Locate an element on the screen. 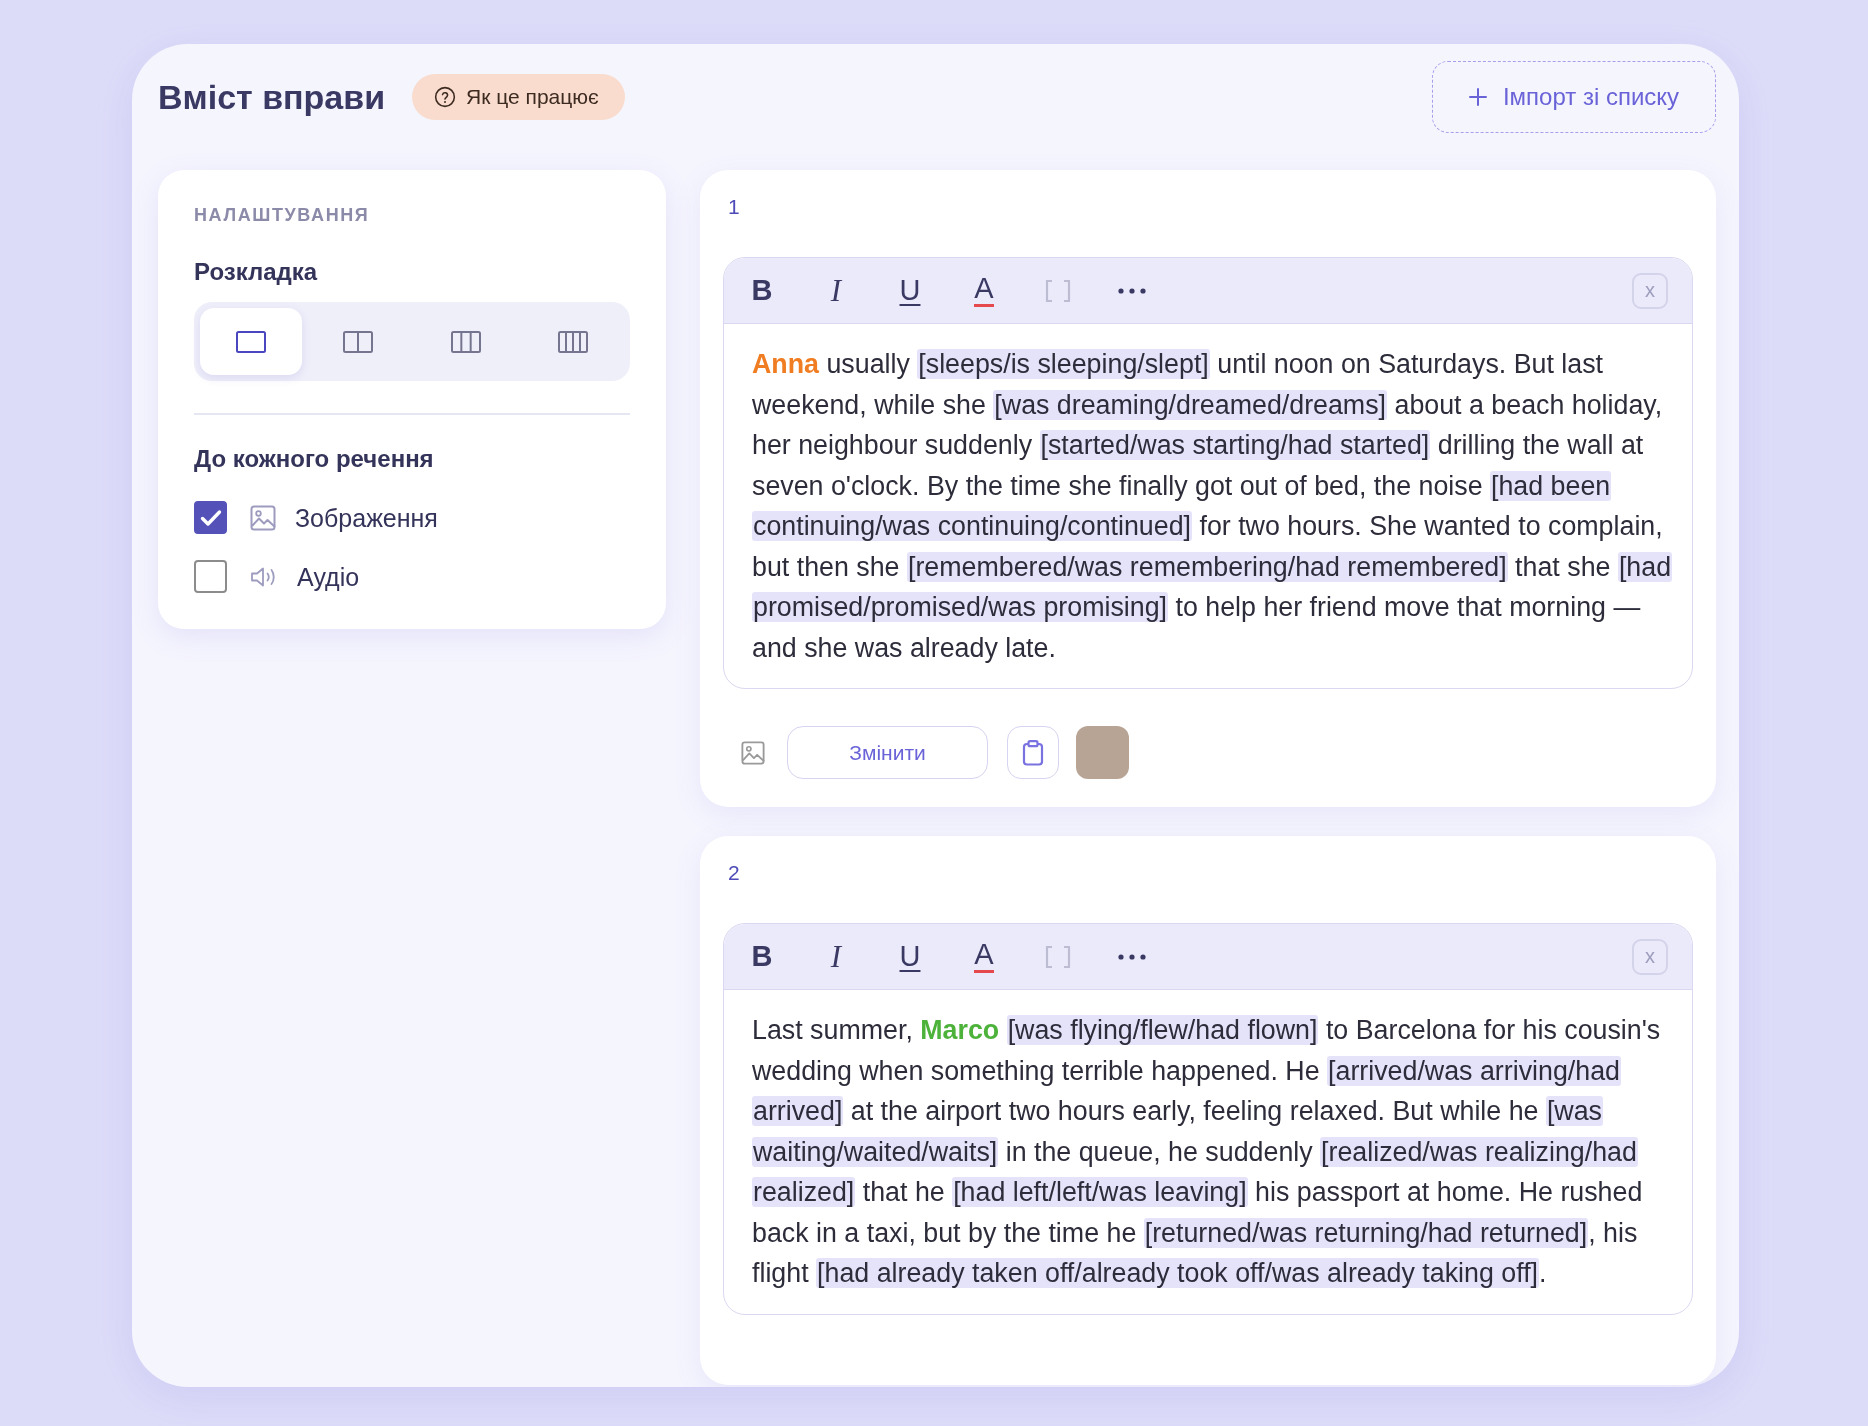 The height and width of the screenshot is (1426, 1868). change-button: Змінити is located at coordinates (887, 752).